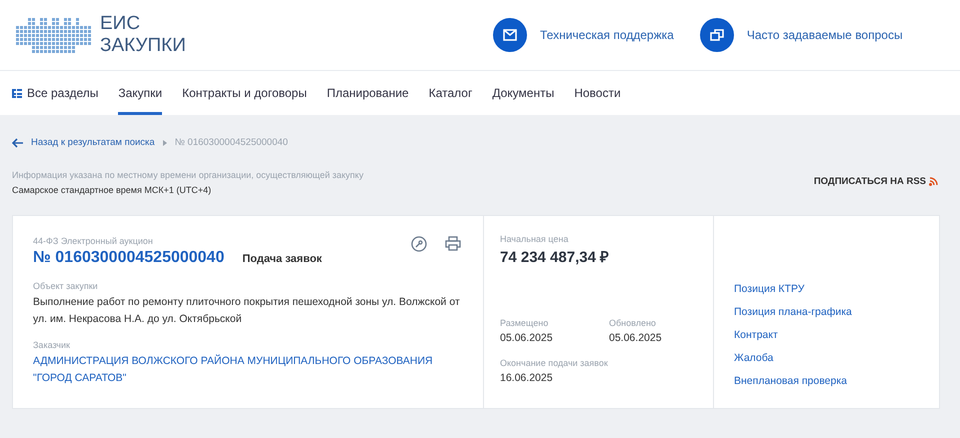 The image size is (960, 438). I want to click on print-icon, so click(453, 244).